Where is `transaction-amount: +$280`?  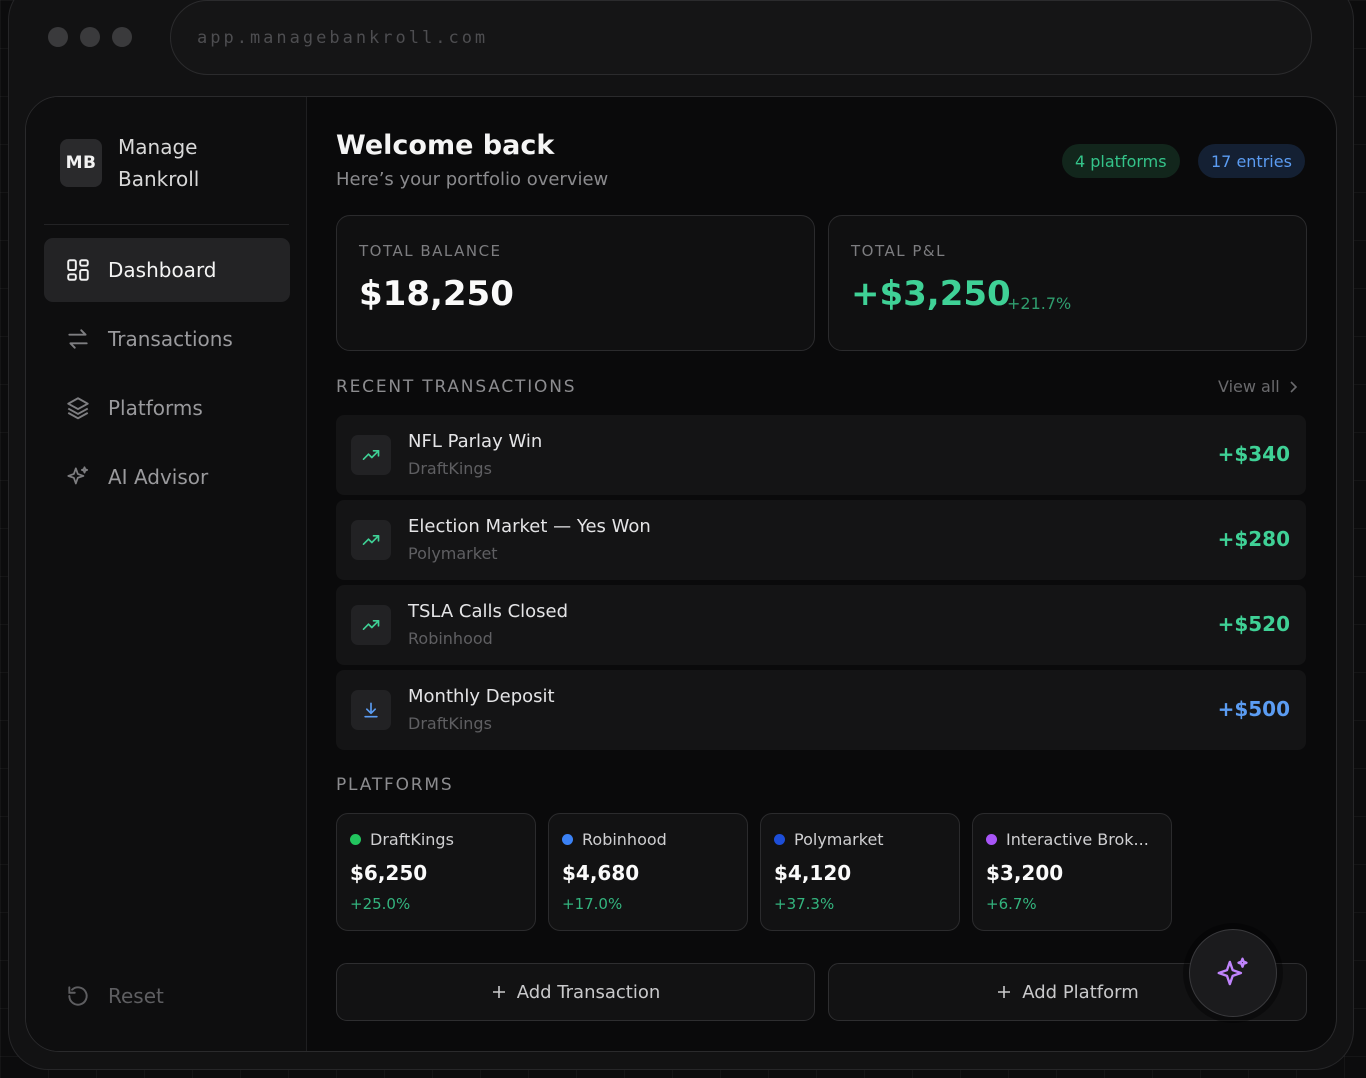
transaction-amount: +$280 is located at coordinates (1253, 539).